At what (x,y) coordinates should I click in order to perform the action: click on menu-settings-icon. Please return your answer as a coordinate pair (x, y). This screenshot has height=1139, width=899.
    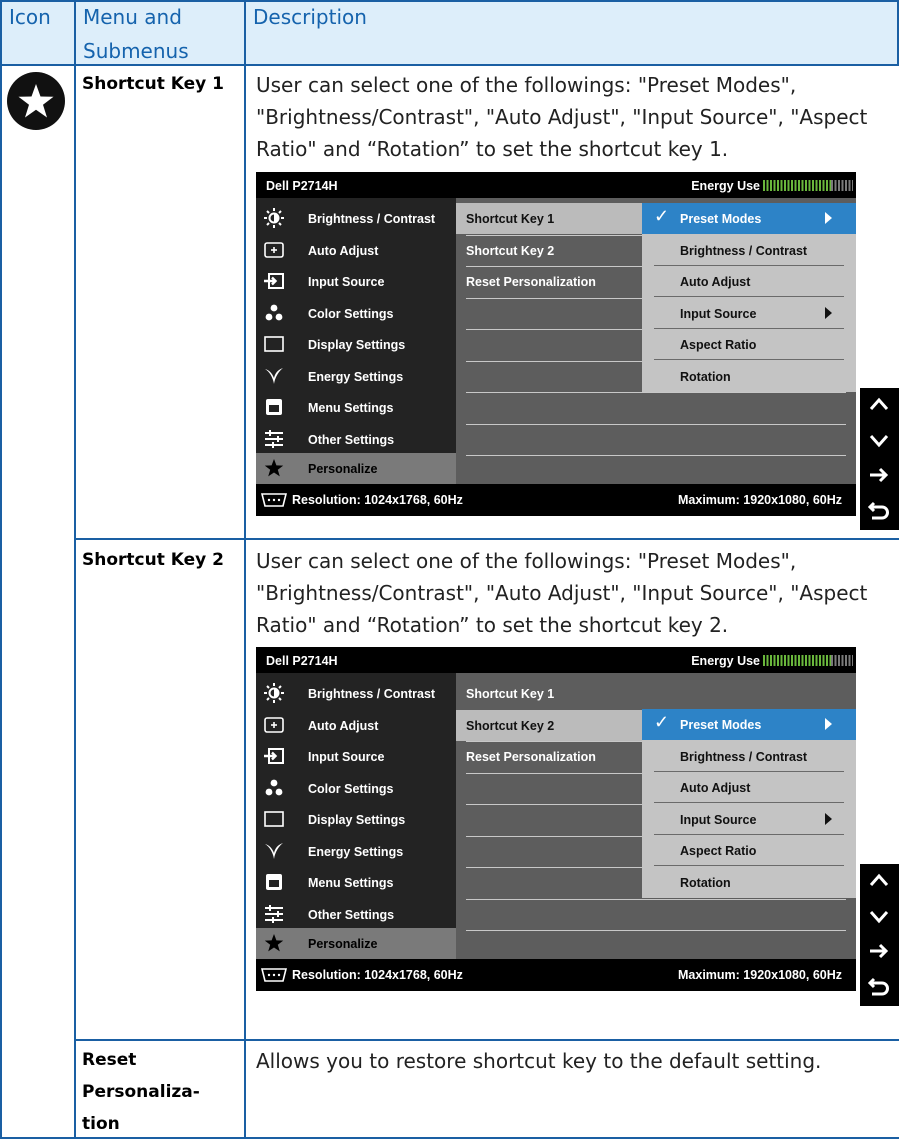
    Looking at the image, I should click on (274, 407).